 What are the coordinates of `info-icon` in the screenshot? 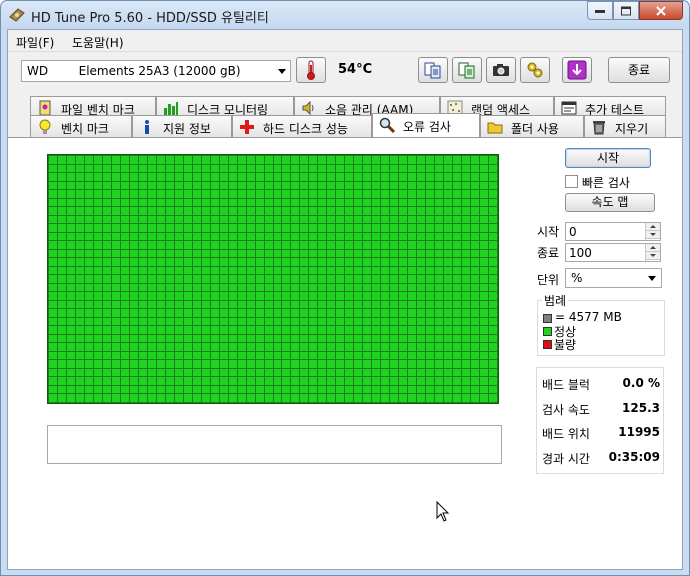 It's located at (147, 127).